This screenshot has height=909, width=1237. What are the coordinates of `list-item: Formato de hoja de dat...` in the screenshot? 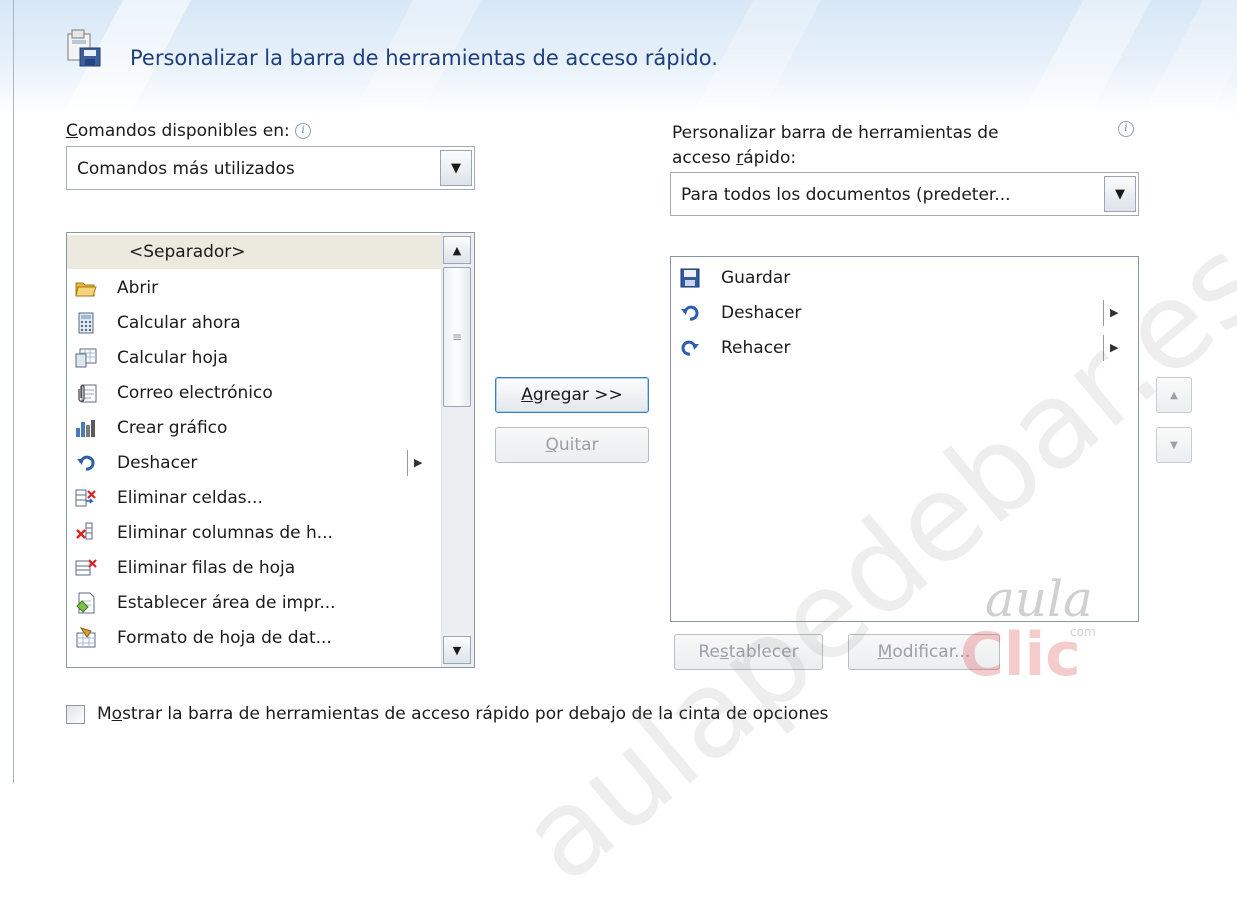 It's located at (254, 638).